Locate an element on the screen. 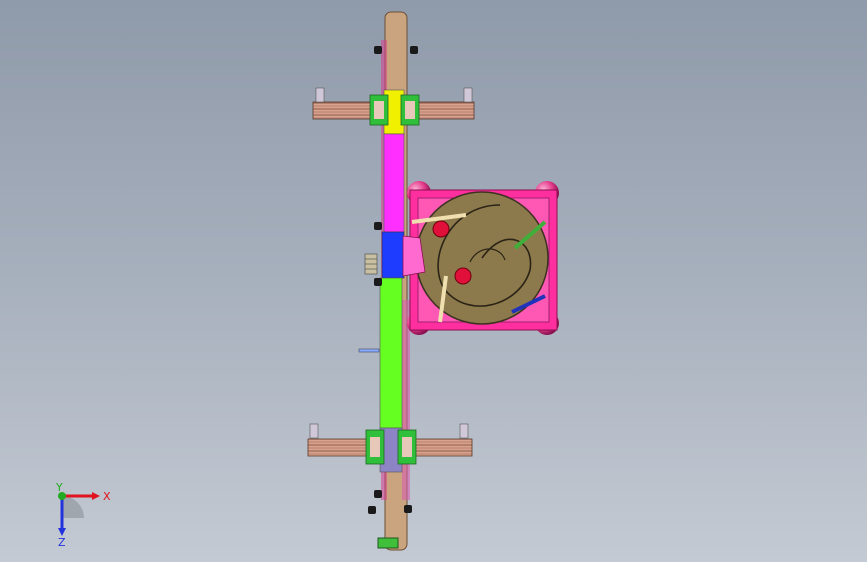 The height and width of the screenshot is (562, 867). green-segment is located at coordinates (391, 353).